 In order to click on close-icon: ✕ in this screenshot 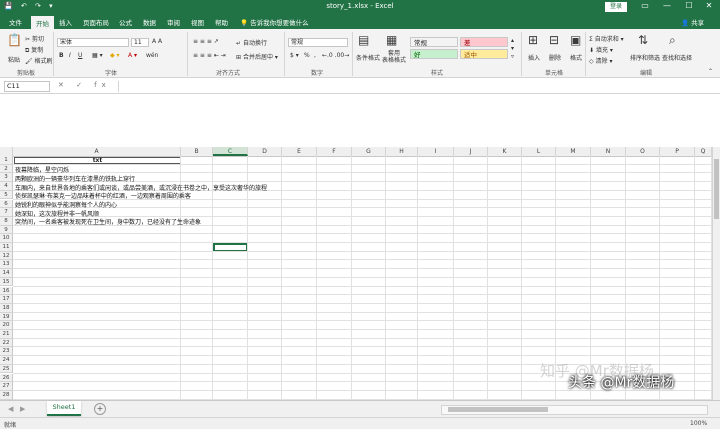, I will do `click(709, 5)`.